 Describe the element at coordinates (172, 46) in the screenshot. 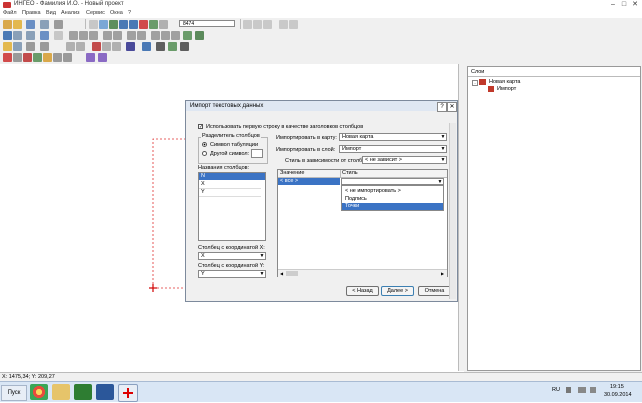

I see `undo-icon` at that location.